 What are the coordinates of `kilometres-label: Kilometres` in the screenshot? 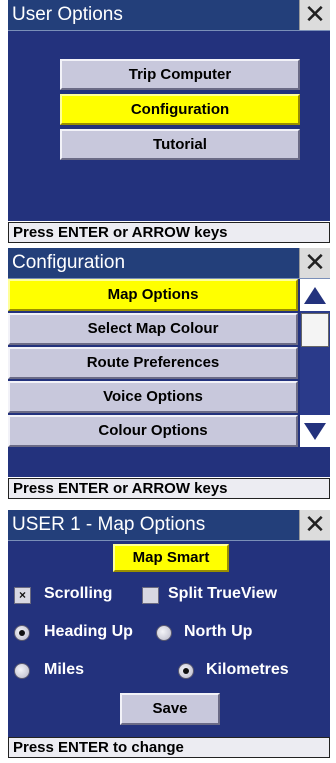 It's located at (247, 669).